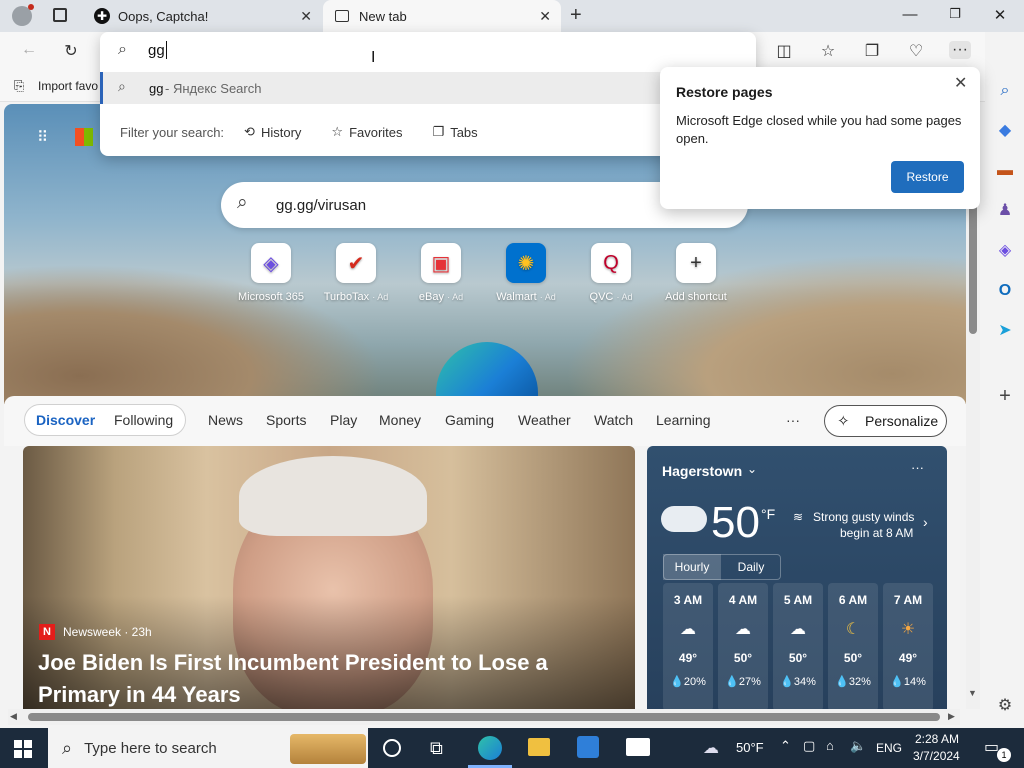 This screenshot has height=768, width=1024. Describe the element at coordinates (937, 739) in the screenshot. I see `clock-time: 2:28 AM` at that location.